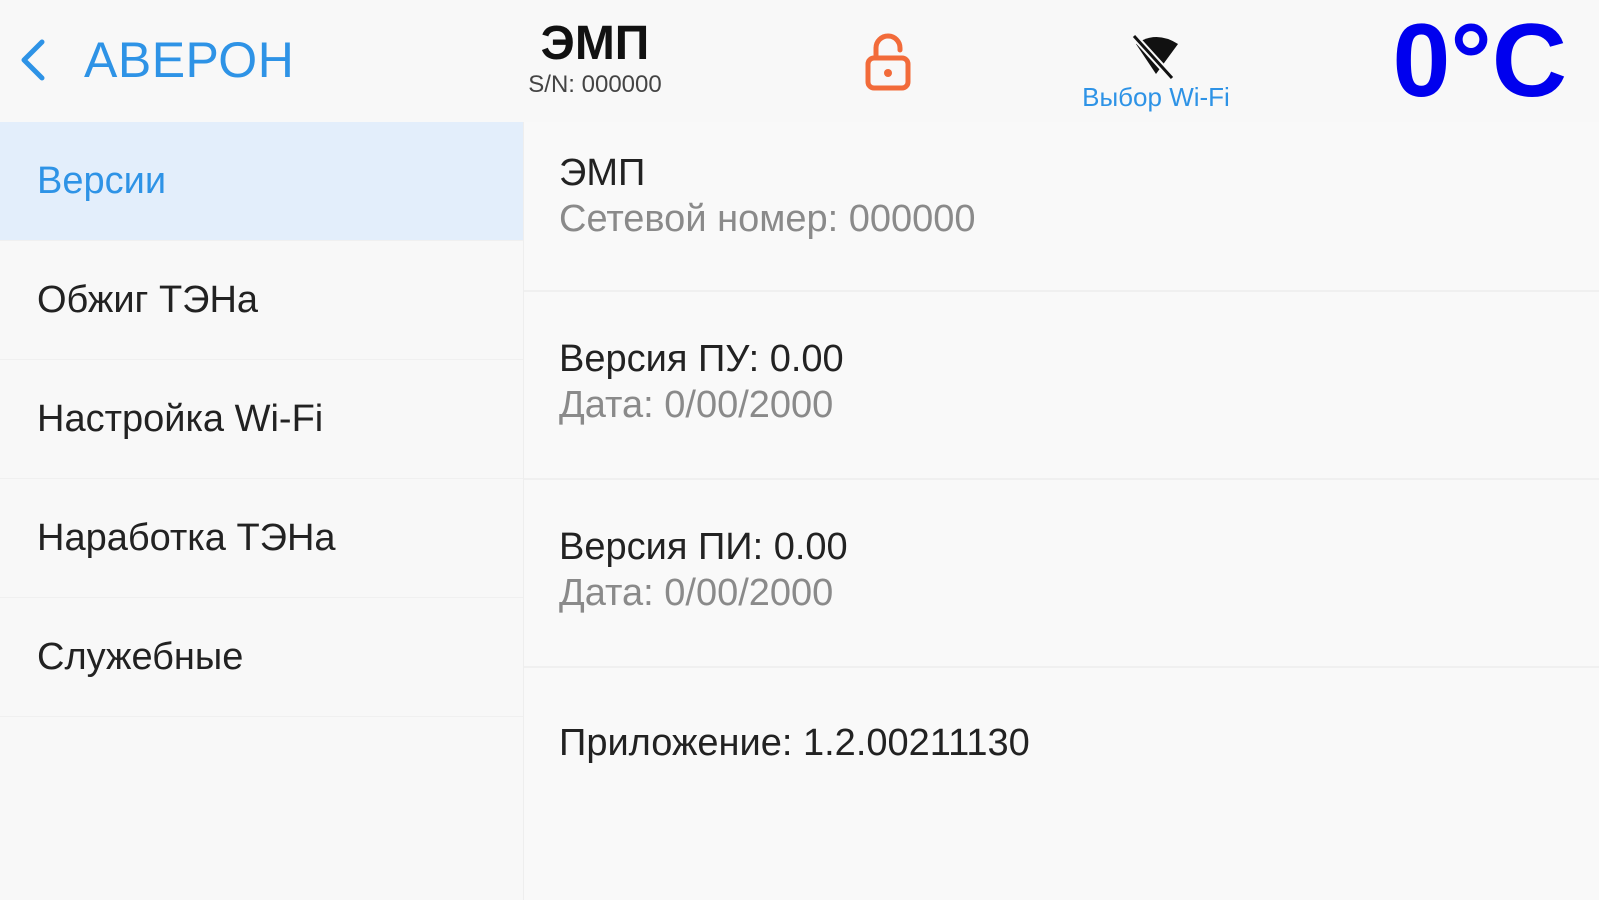  What do you see at coordinates (261, 538) in the screenshot?
I see `sidebar-item-heater-hours: Наработка ТЭНа` at bounding box center [261, 538].